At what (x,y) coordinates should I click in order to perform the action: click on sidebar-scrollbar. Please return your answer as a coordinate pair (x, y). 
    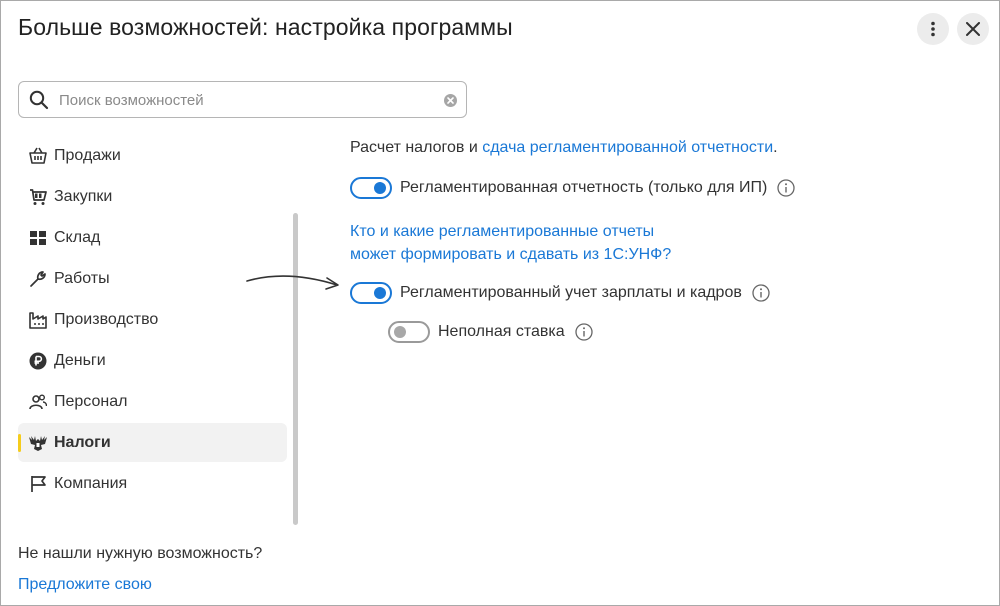
    Looking at the image, I should click on (295, 369).